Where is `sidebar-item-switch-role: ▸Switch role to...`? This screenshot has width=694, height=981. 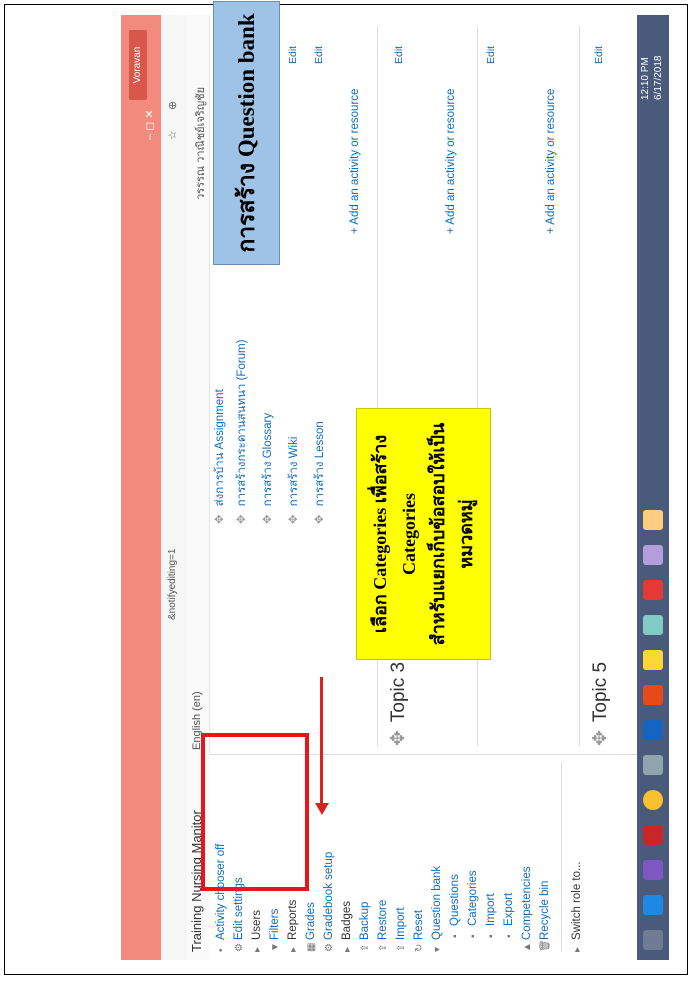
sidebar-item-switch-role: ▸Switch role to... is located at coordinates (577, 906).